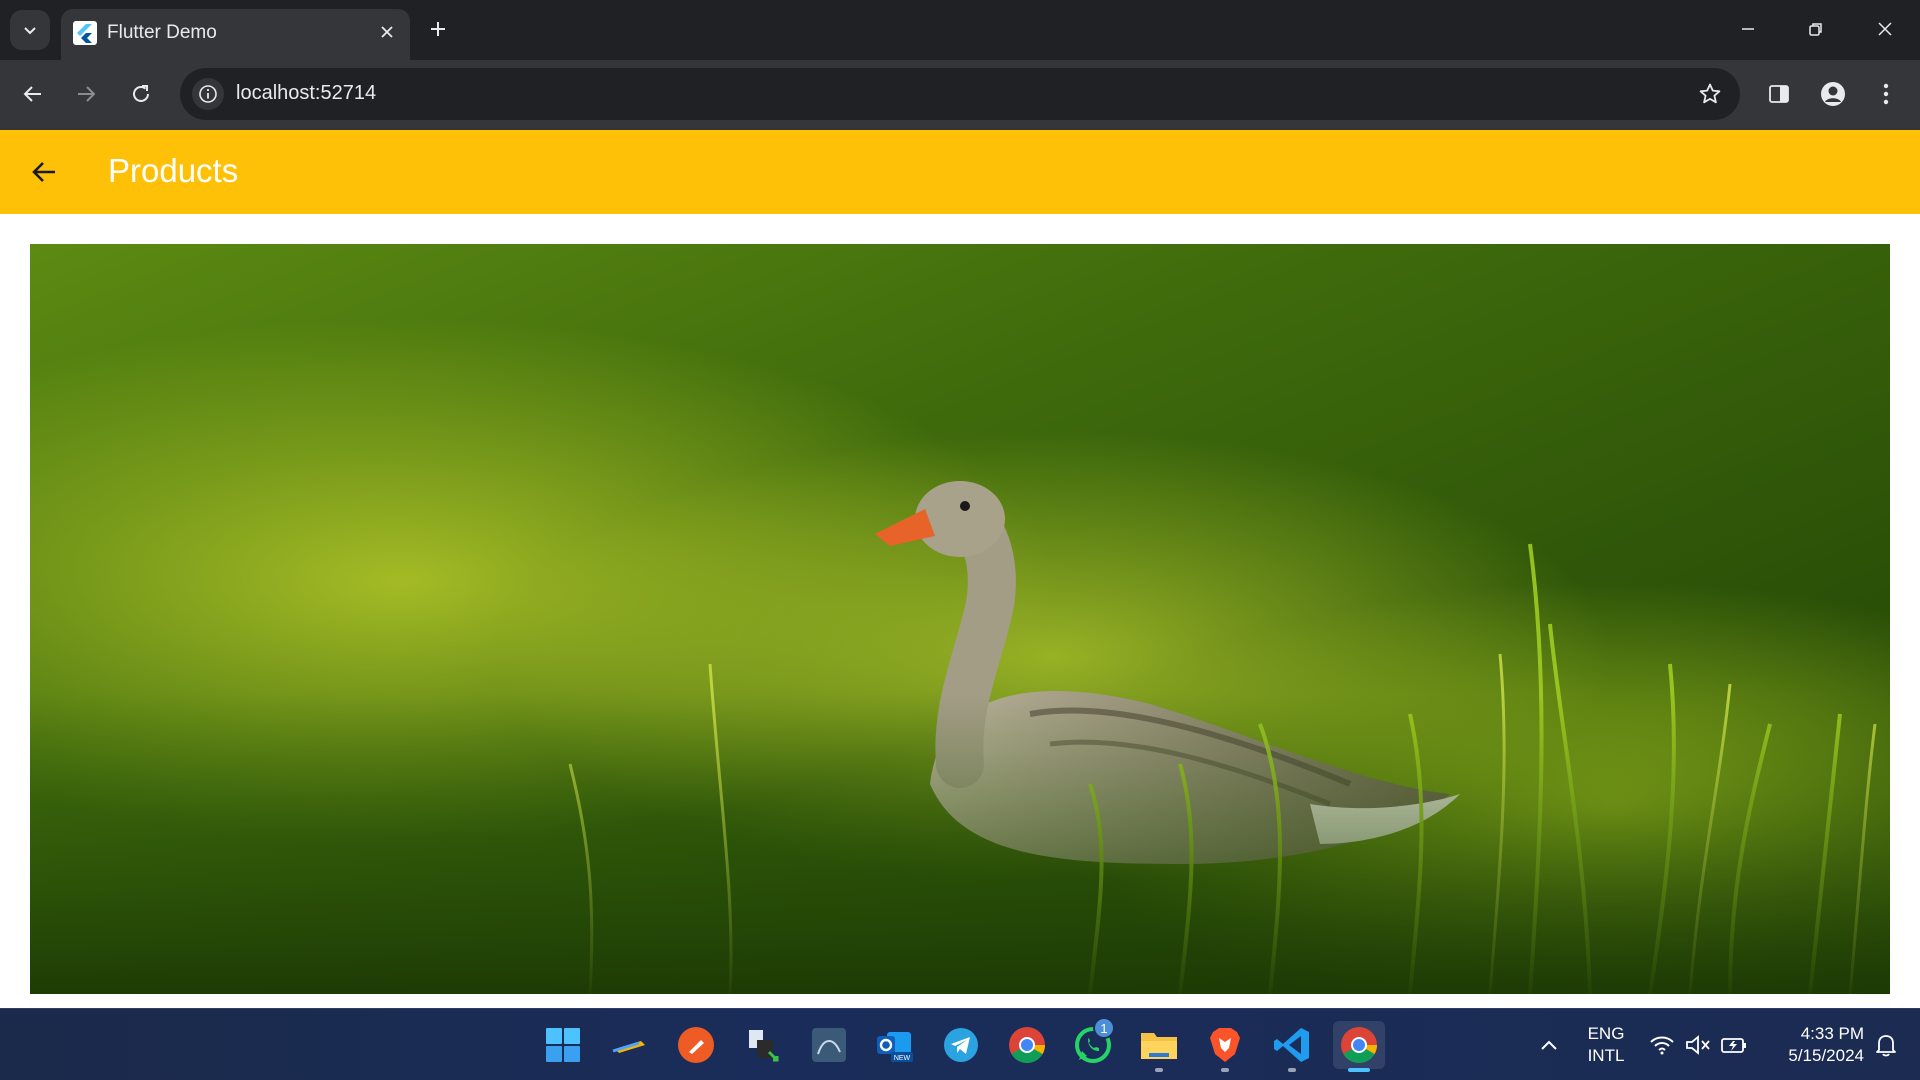  I want to click on clock: 4:33 PM 5/15/2024, so click(1814, 1045).